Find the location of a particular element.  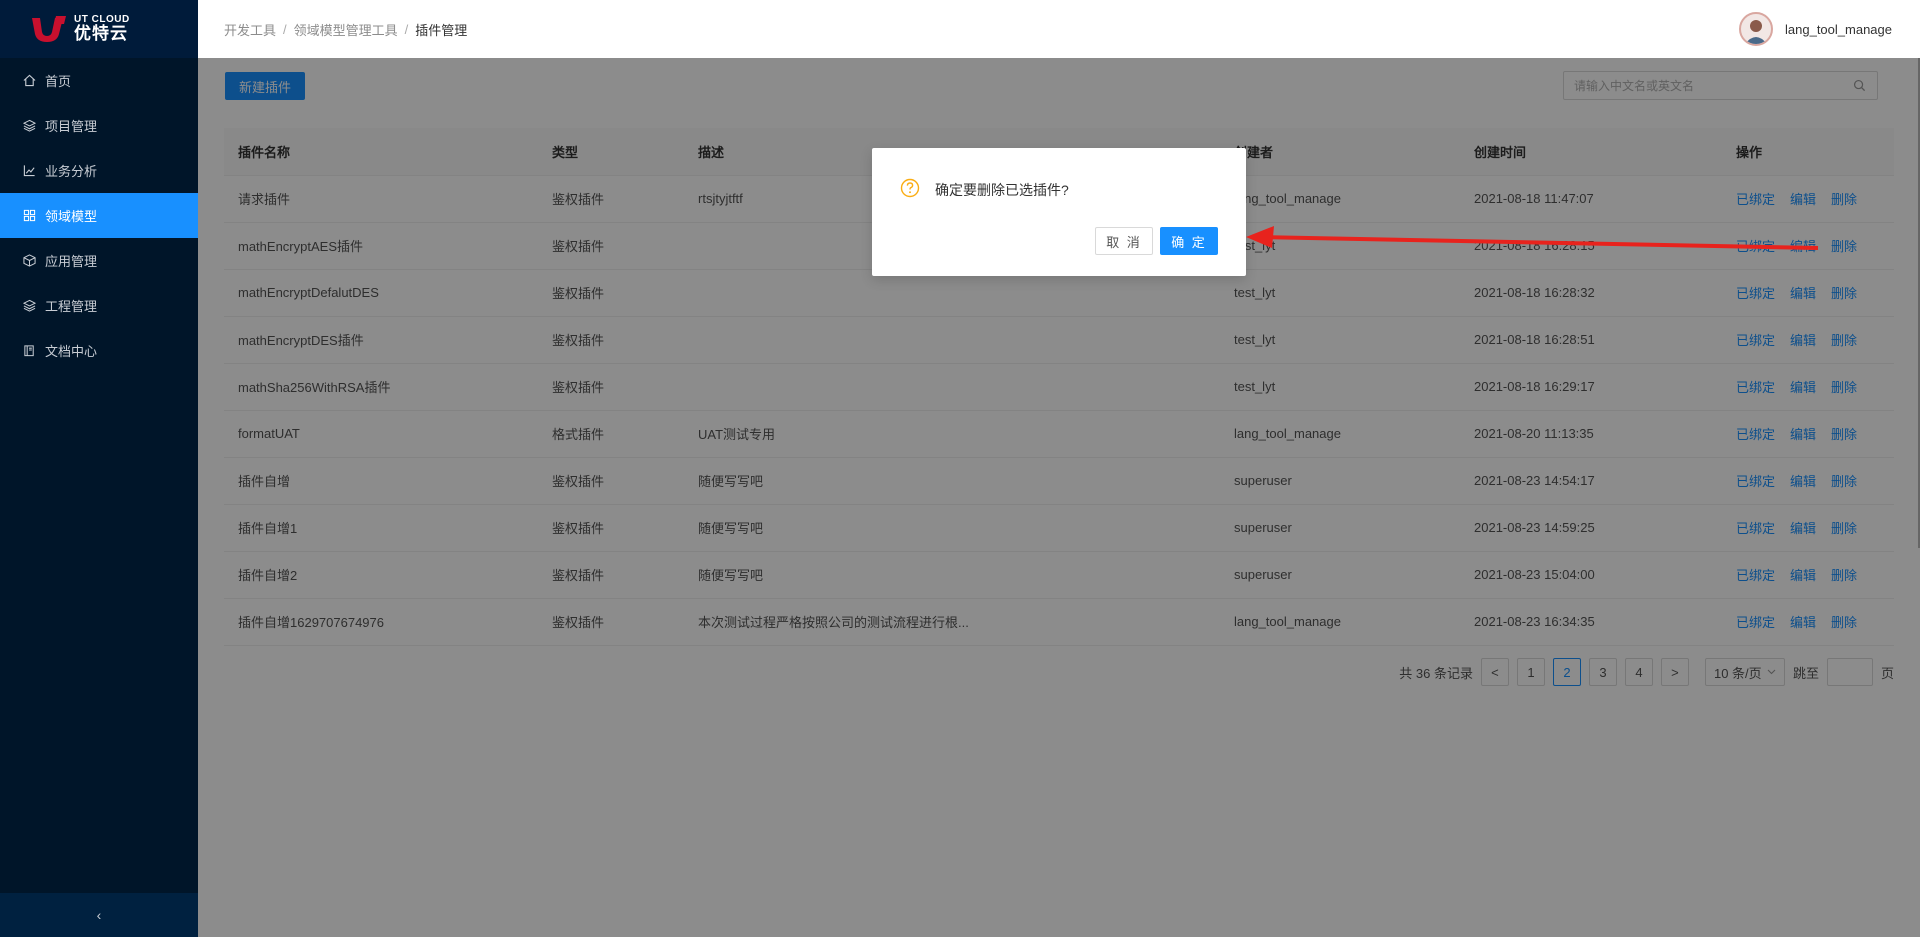

sidebar-item-docs: 文档中心 is located at coordinates (99, 350).